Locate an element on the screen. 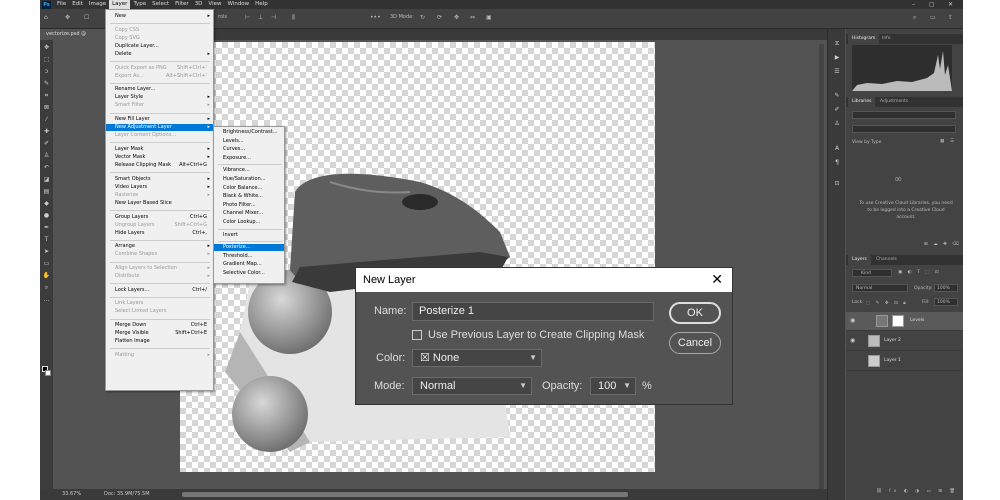 The width and height of the screenshot is (1000, 500). menu-item-lock-layers: Lock Layers... Ctrl+/ is located at coordinates (159, 290).